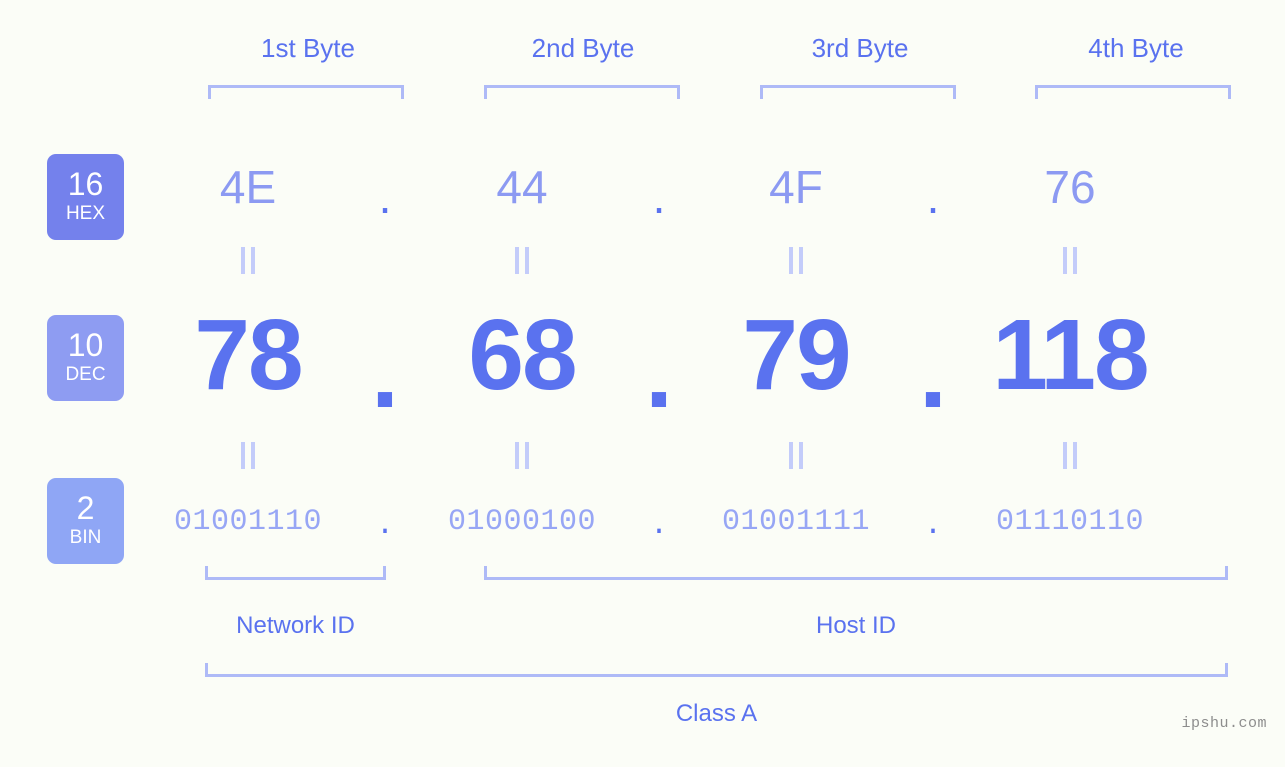  I want to click on host-id-bracket, so click(856, 573).